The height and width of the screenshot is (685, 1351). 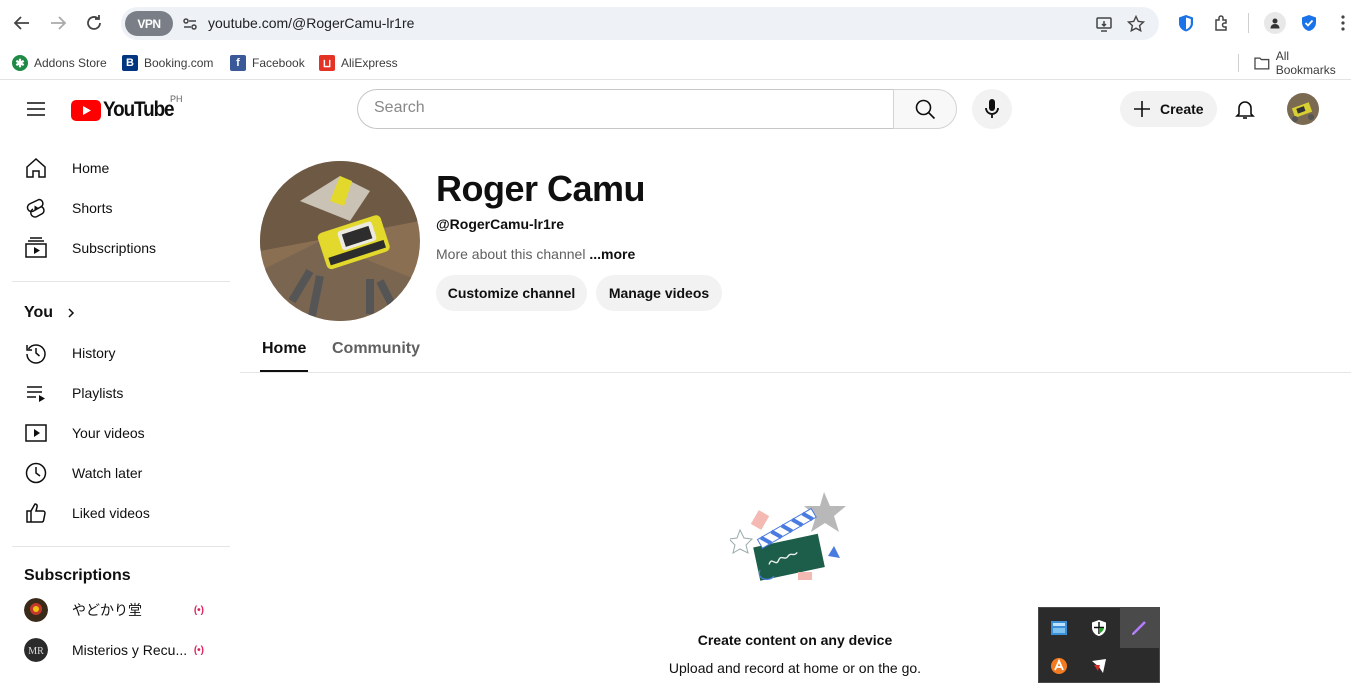 I want to click on microphone-icon, so click(x=992, y=108).